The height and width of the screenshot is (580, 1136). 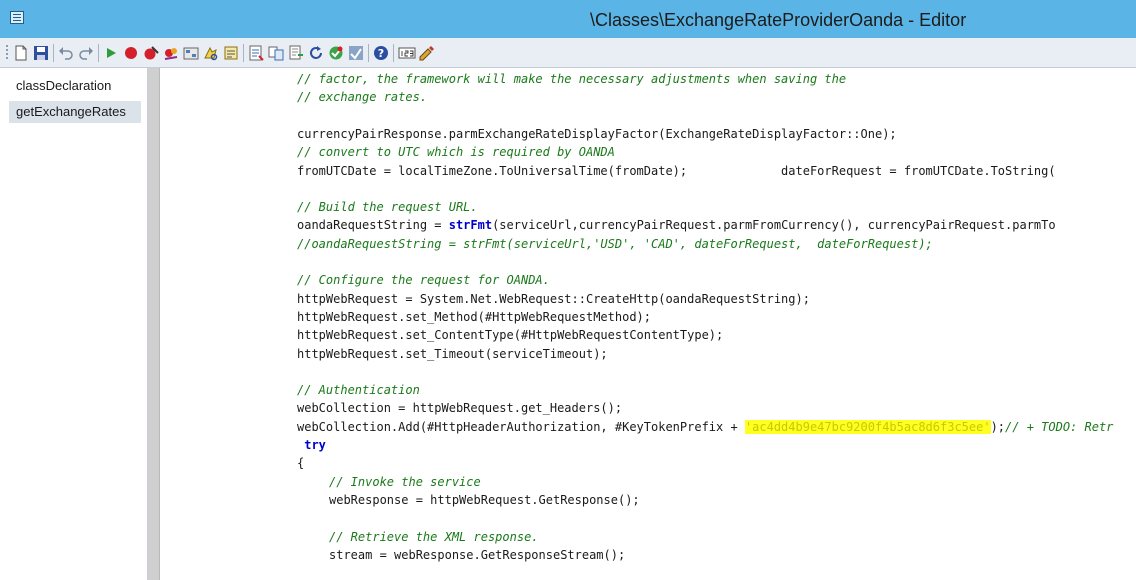 I want to click on code-token: {, so click(x=301, y=463).